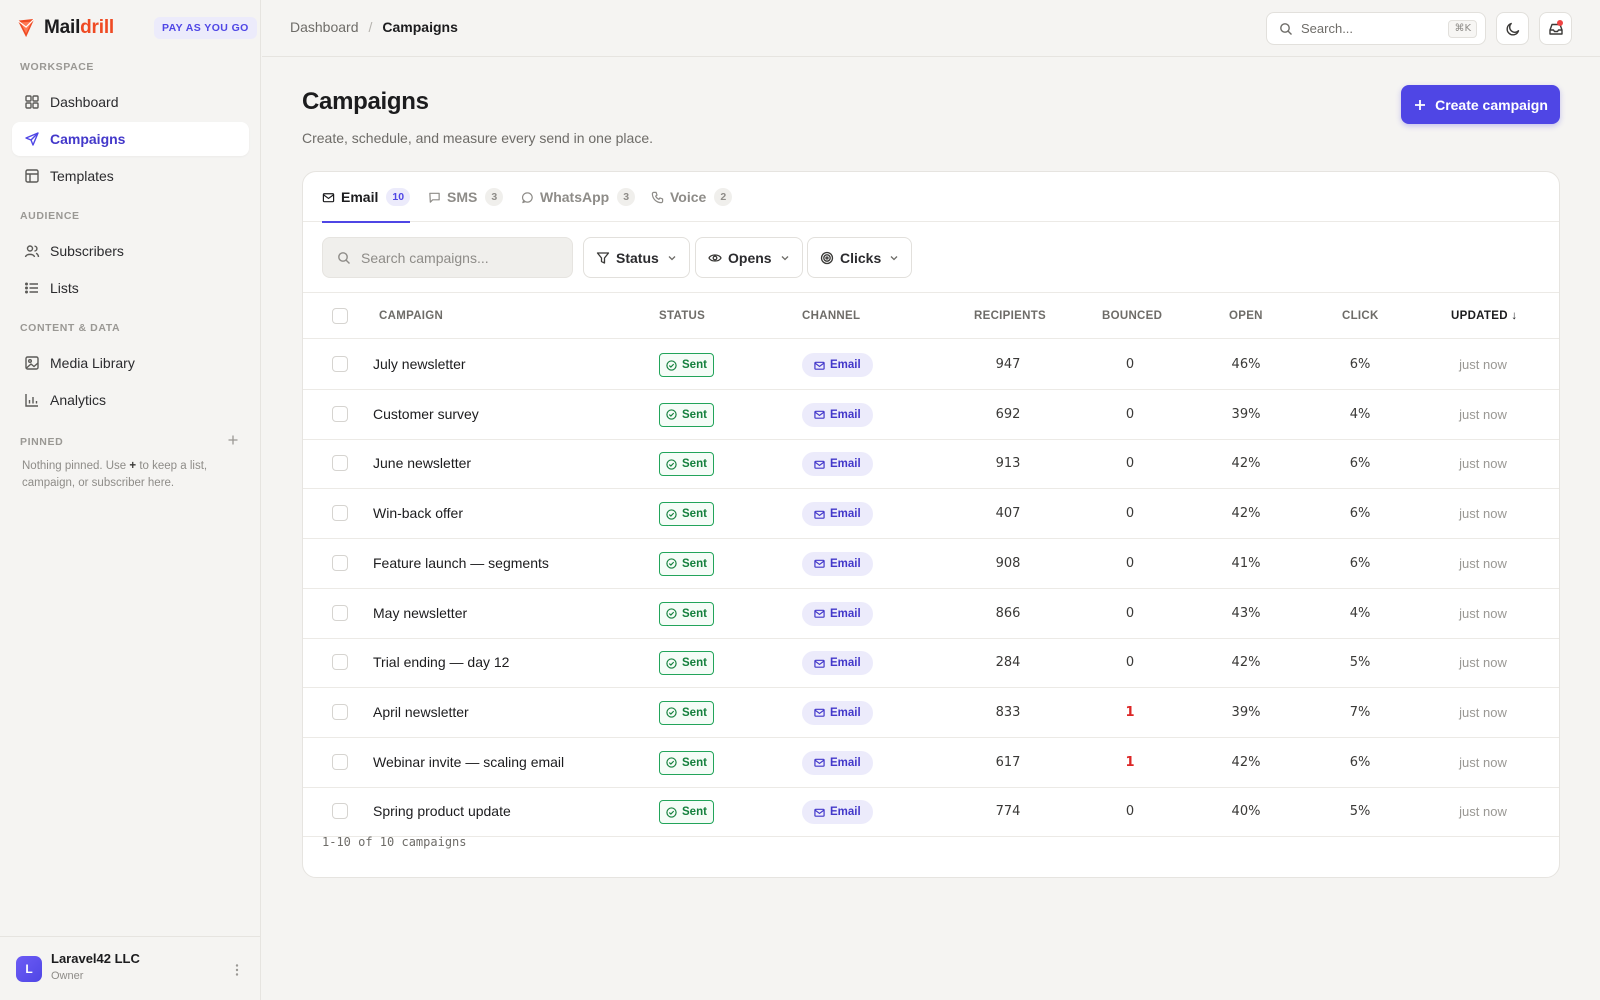  What do you see at coordinates (130, 139) in the screenshot?
I see `sidebar-item-campaigns: Campaigns` at bounding box center [130, 139].